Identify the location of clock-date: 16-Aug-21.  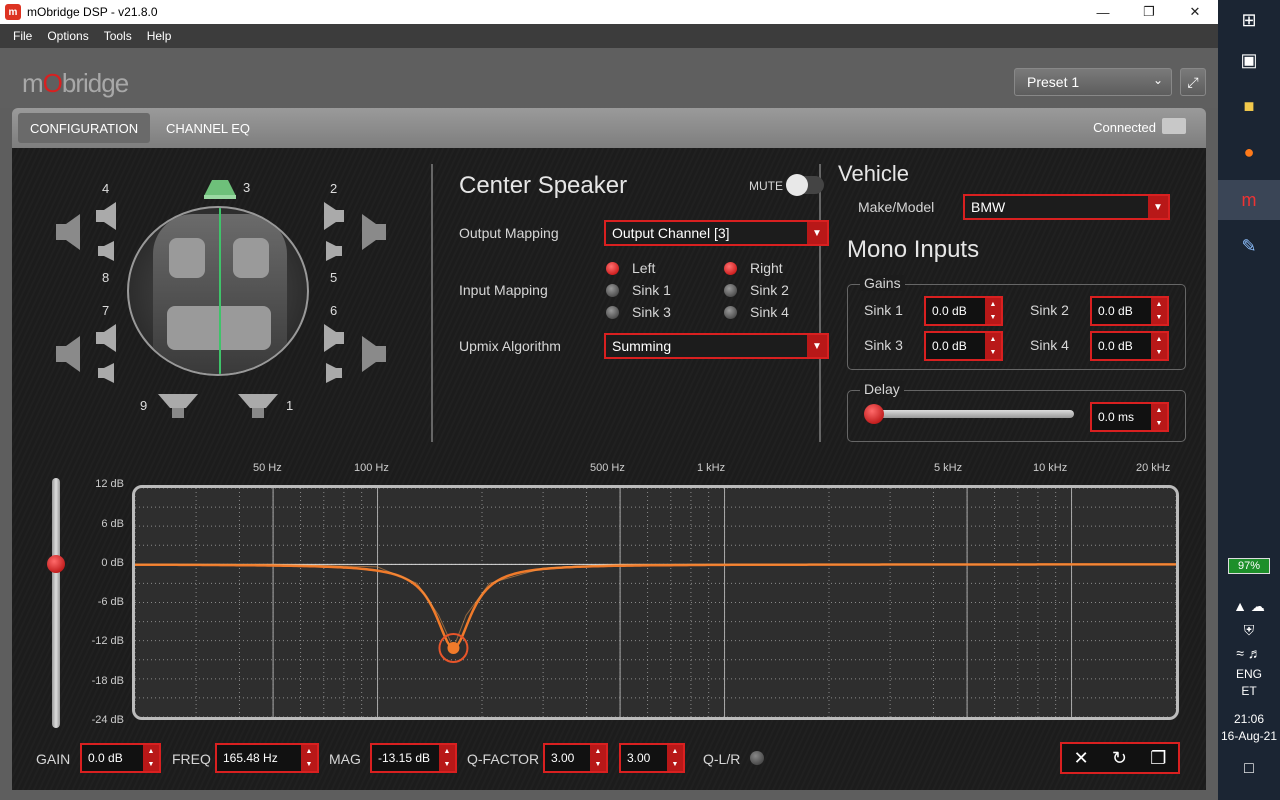
(1249, 736).